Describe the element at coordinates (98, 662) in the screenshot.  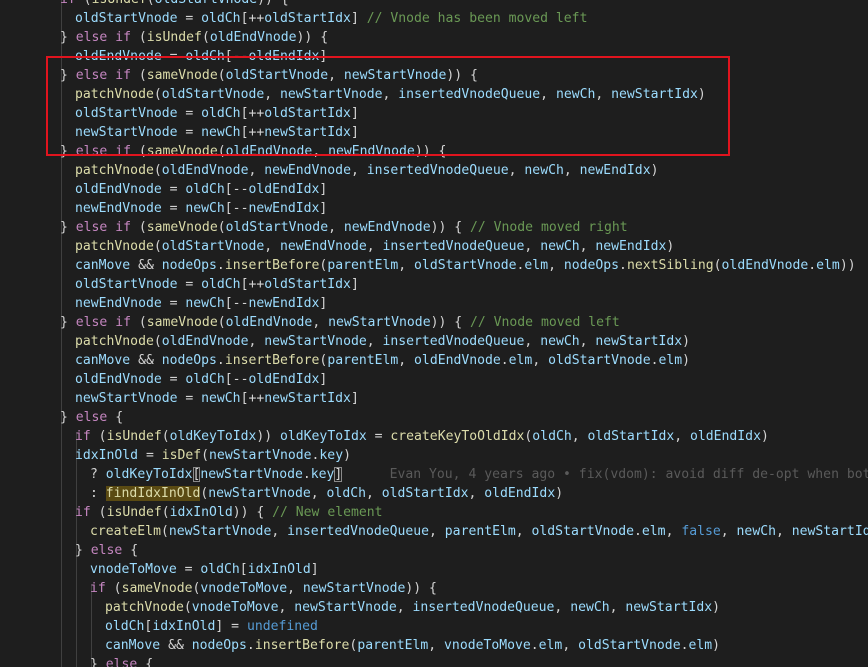
I see `code-token: }` at that location.